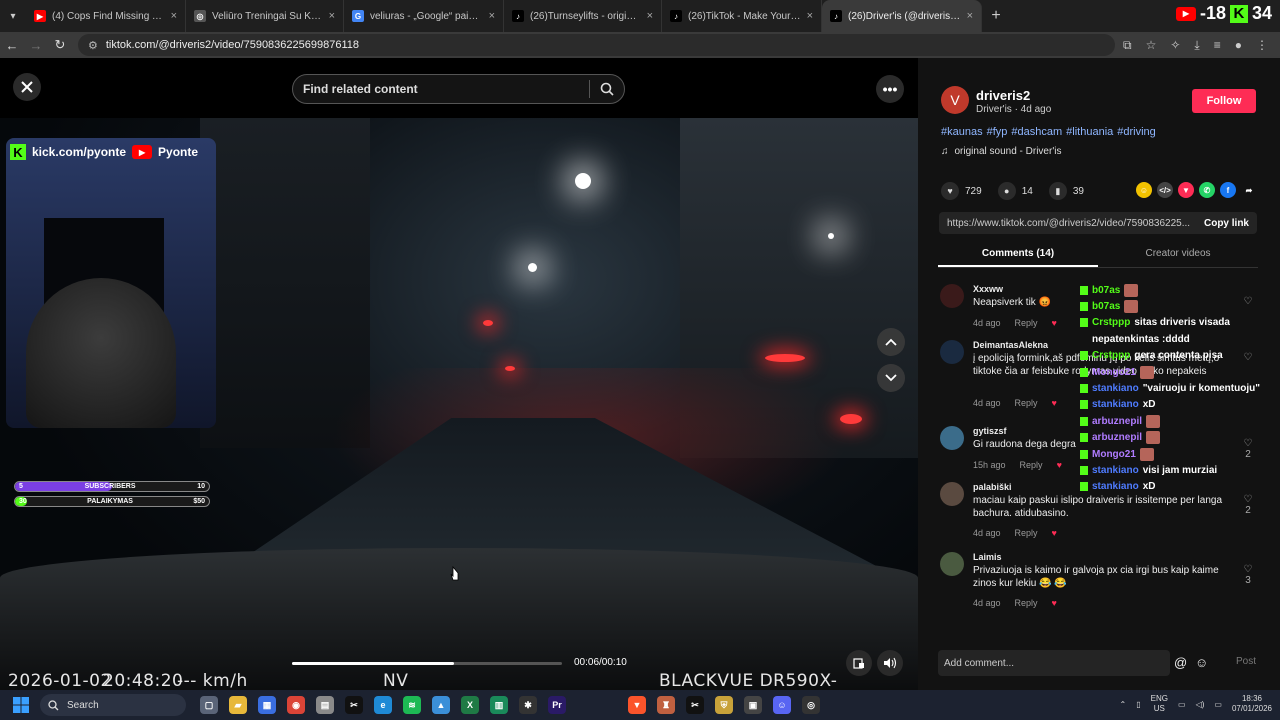  What do you see at coordinates (427, 663) in the screenshot?
I see `progress-bar` at bounding box center [427, 663].